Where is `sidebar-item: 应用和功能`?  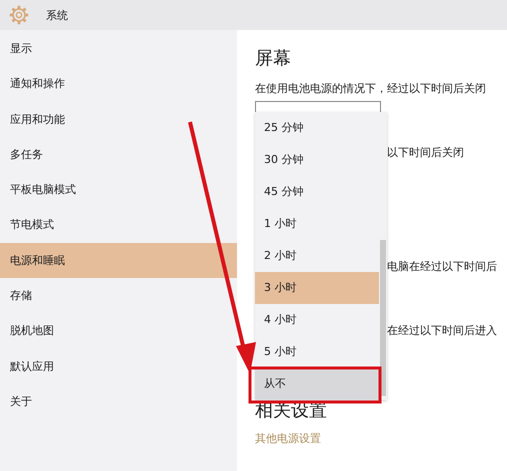
sidebar-item: 应用和功能 is located at coordinates (118, 119).